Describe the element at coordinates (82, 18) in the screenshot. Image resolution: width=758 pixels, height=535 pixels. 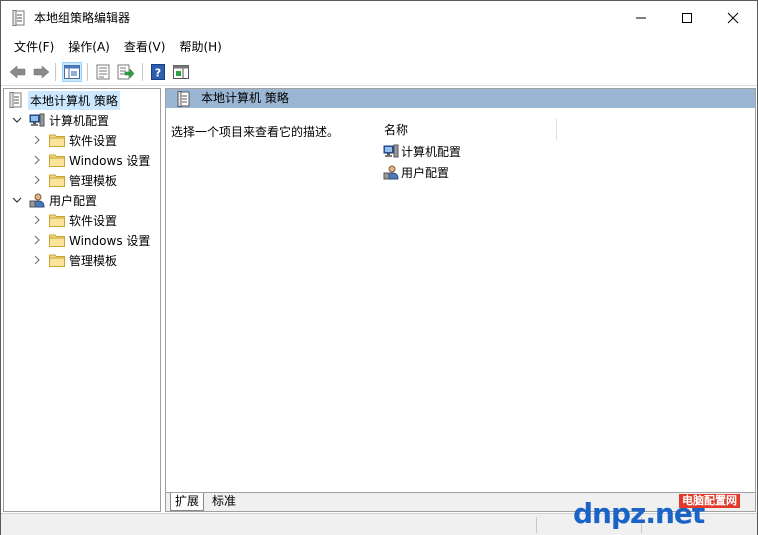
I see `window-title: 本地组策略编辑器` at that location.